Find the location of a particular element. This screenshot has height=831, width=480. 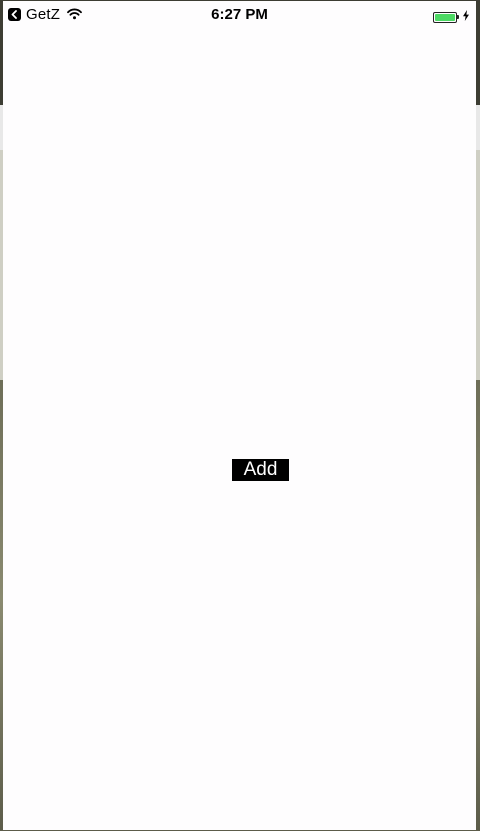

battery-body is located at coordinates (445, 17).